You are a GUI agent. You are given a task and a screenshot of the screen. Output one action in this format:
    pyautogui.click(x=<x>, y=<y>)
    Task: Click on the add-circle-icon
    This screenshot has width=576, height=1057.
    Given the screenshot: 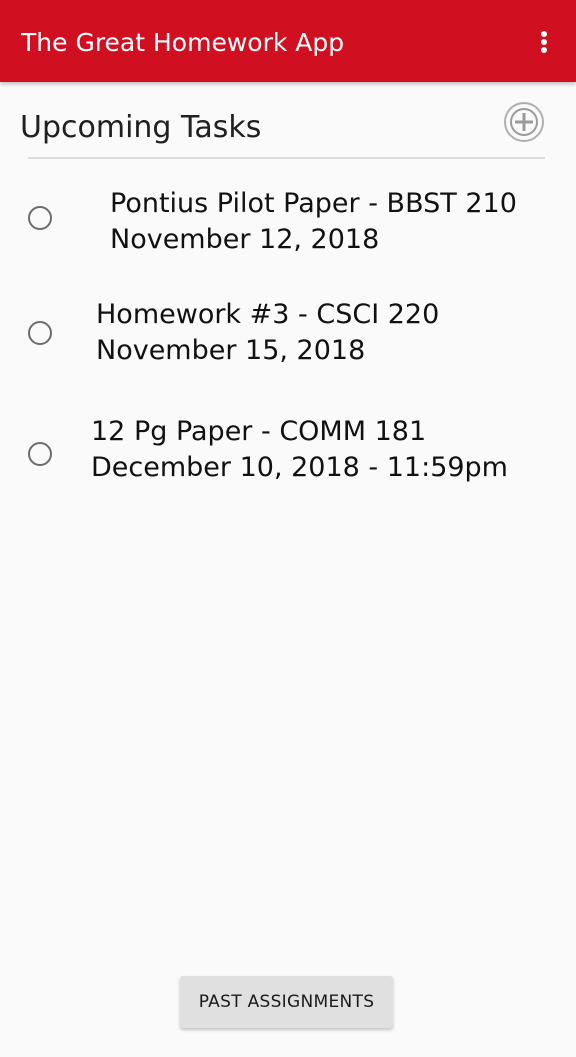 What is the action you would take?
    pyautogui.click(x=524, y=122)
    